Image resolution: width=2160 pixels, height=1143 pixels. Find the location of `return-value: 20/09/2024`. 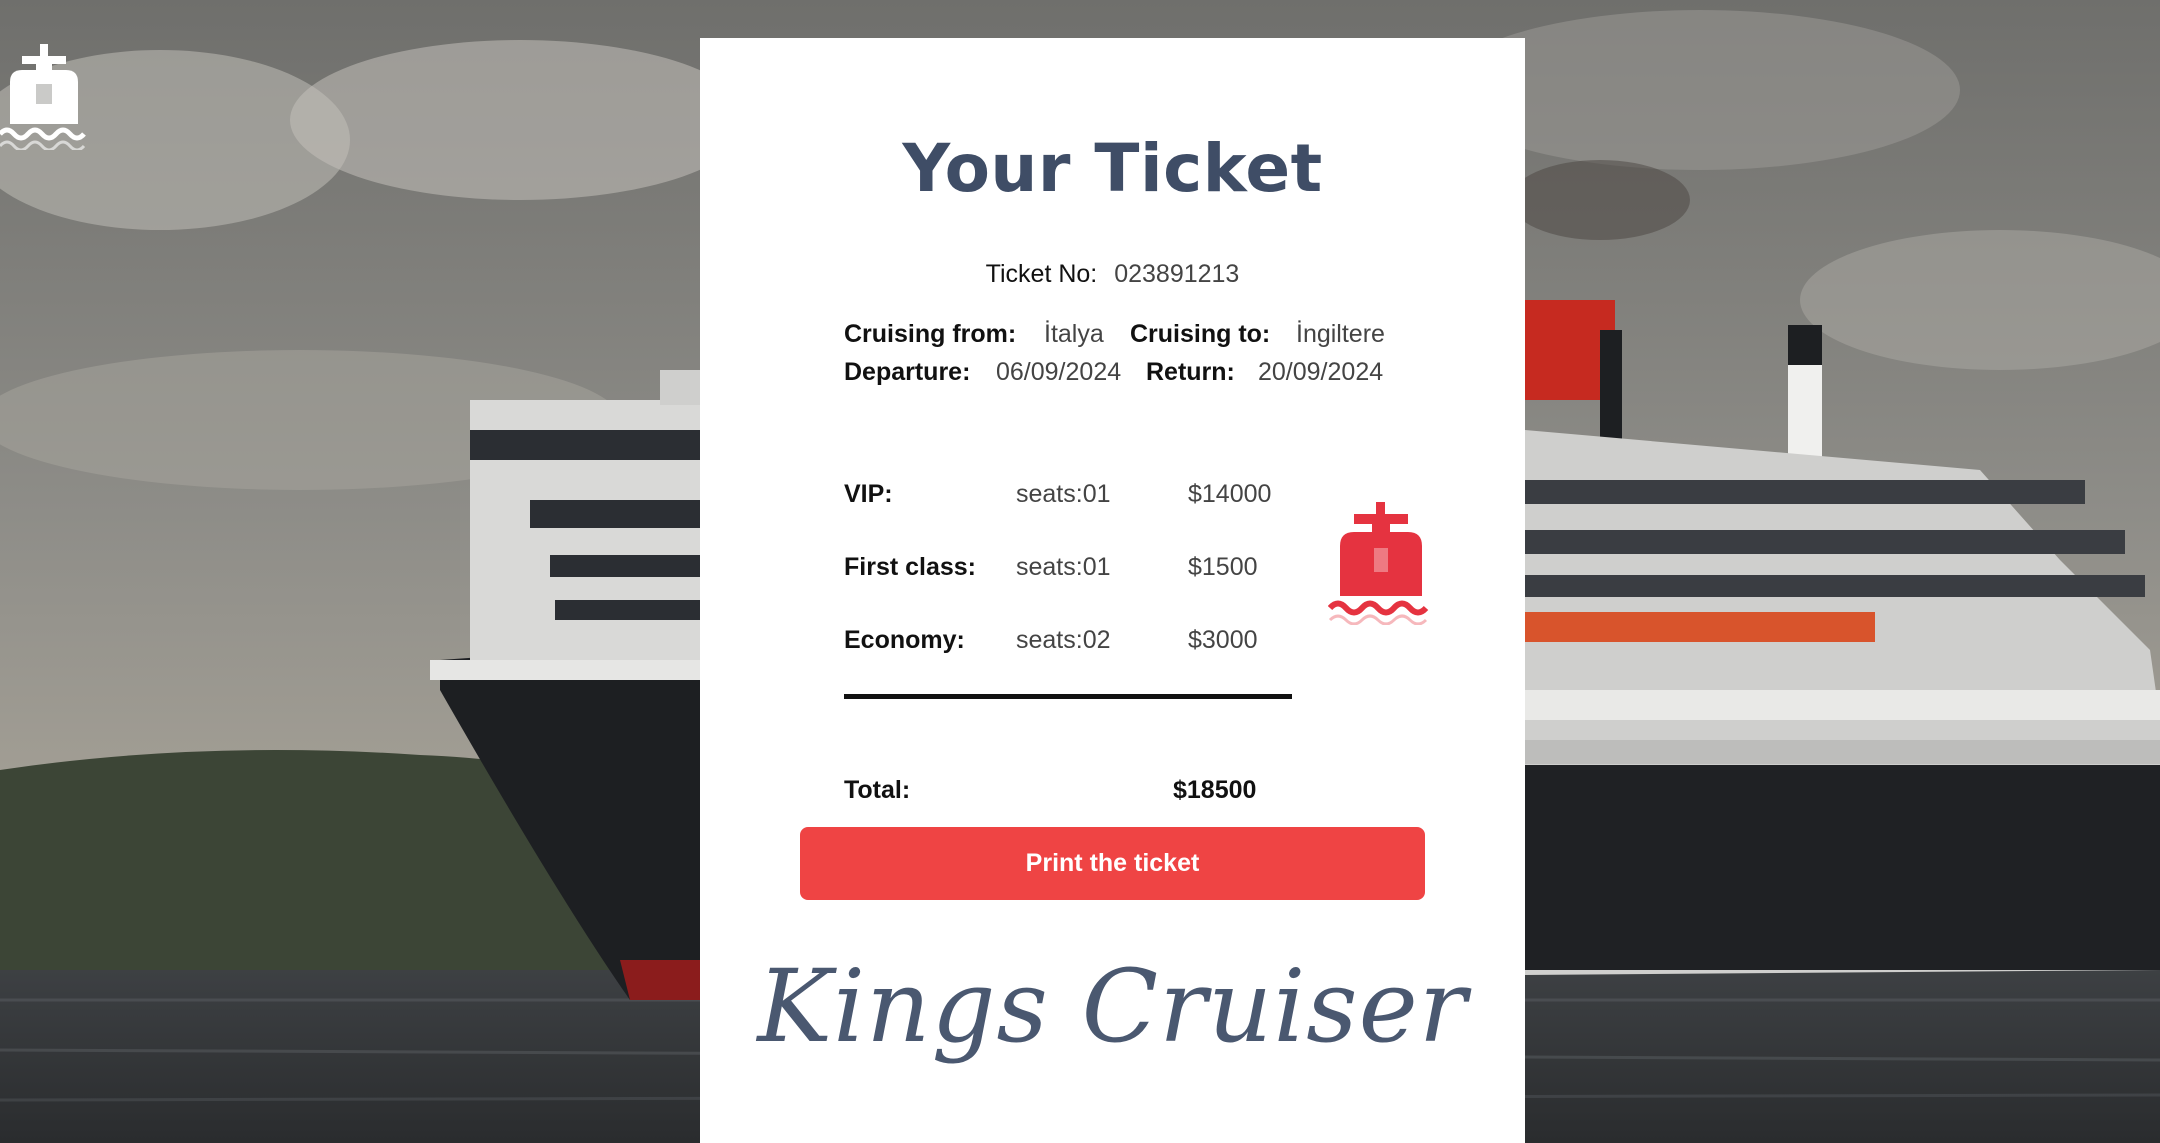

return-value: 20/09/2024 is located at coordinates (1321, 372).